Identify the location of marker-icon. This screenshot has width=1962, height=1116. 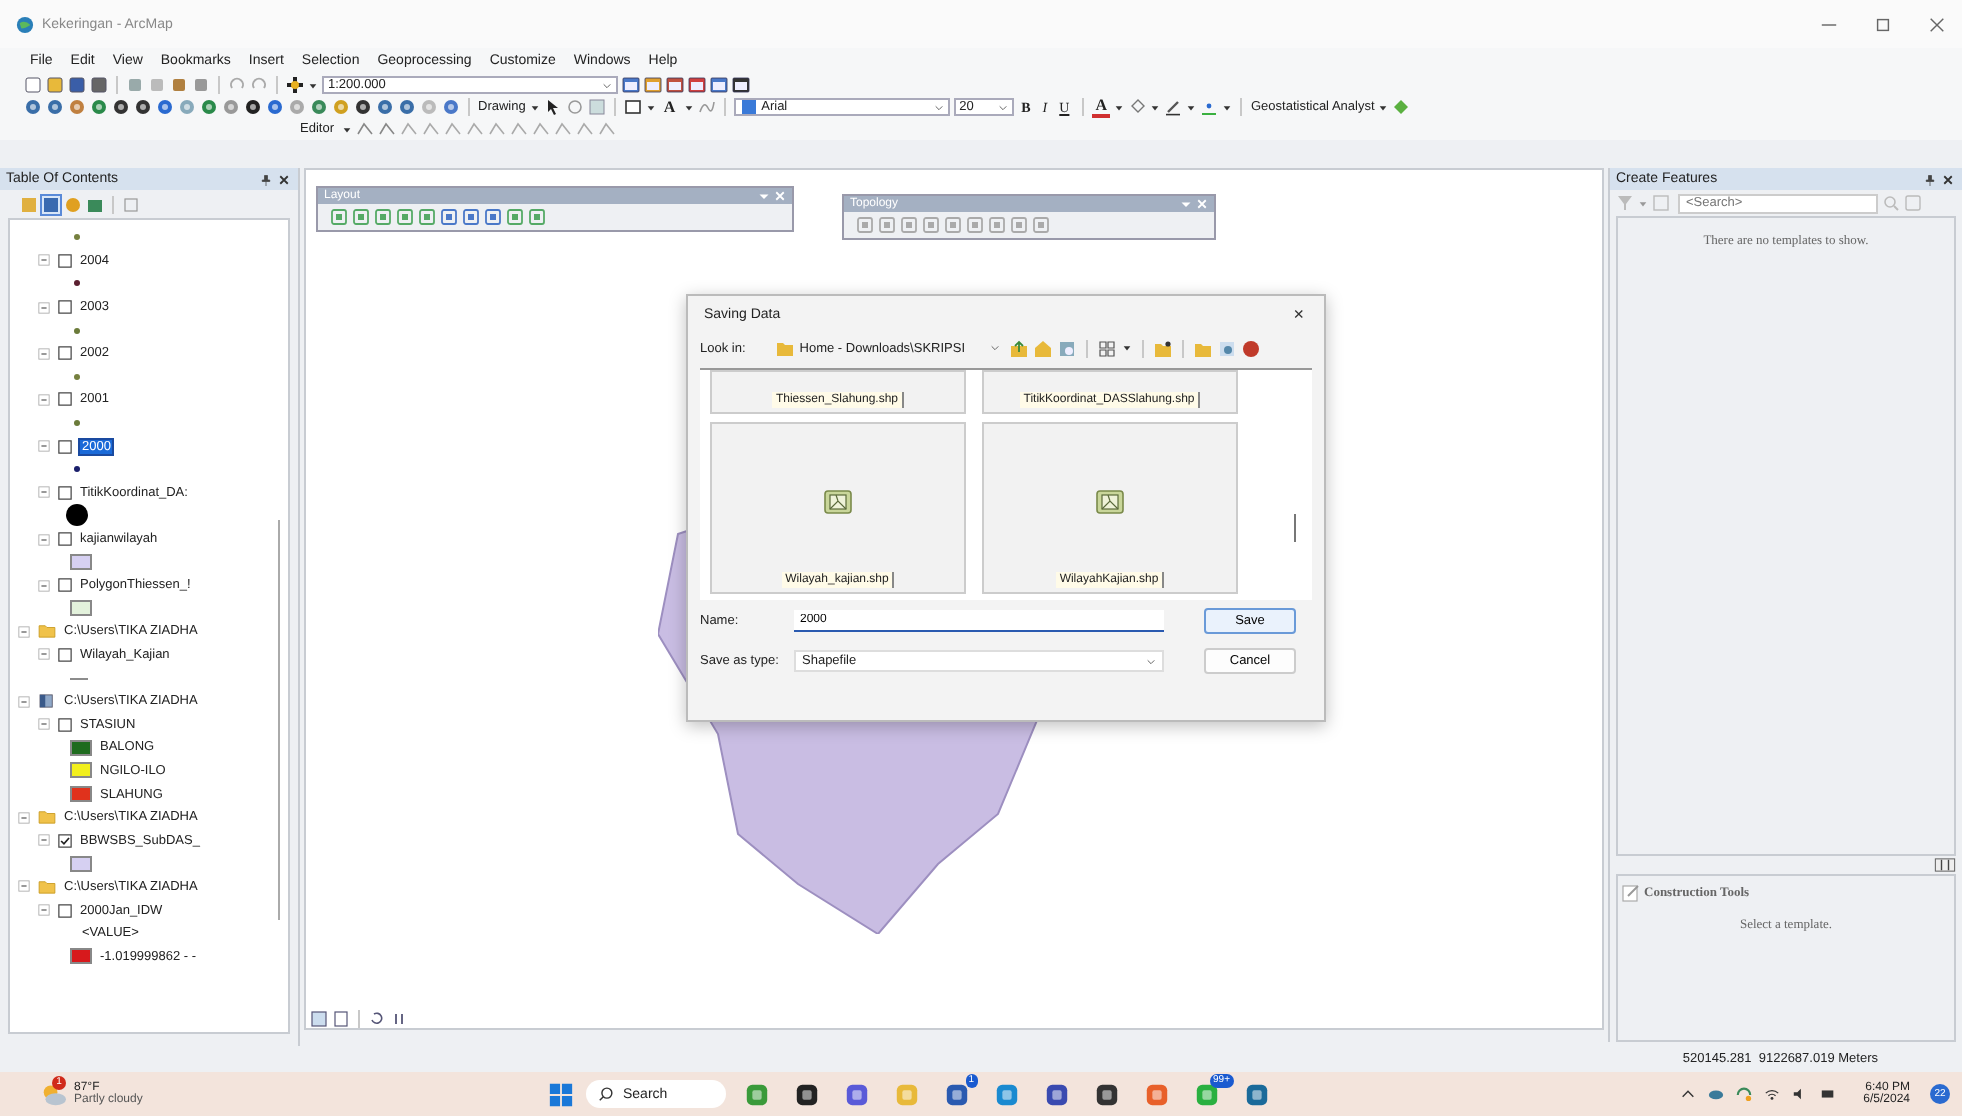
(1209, 107).